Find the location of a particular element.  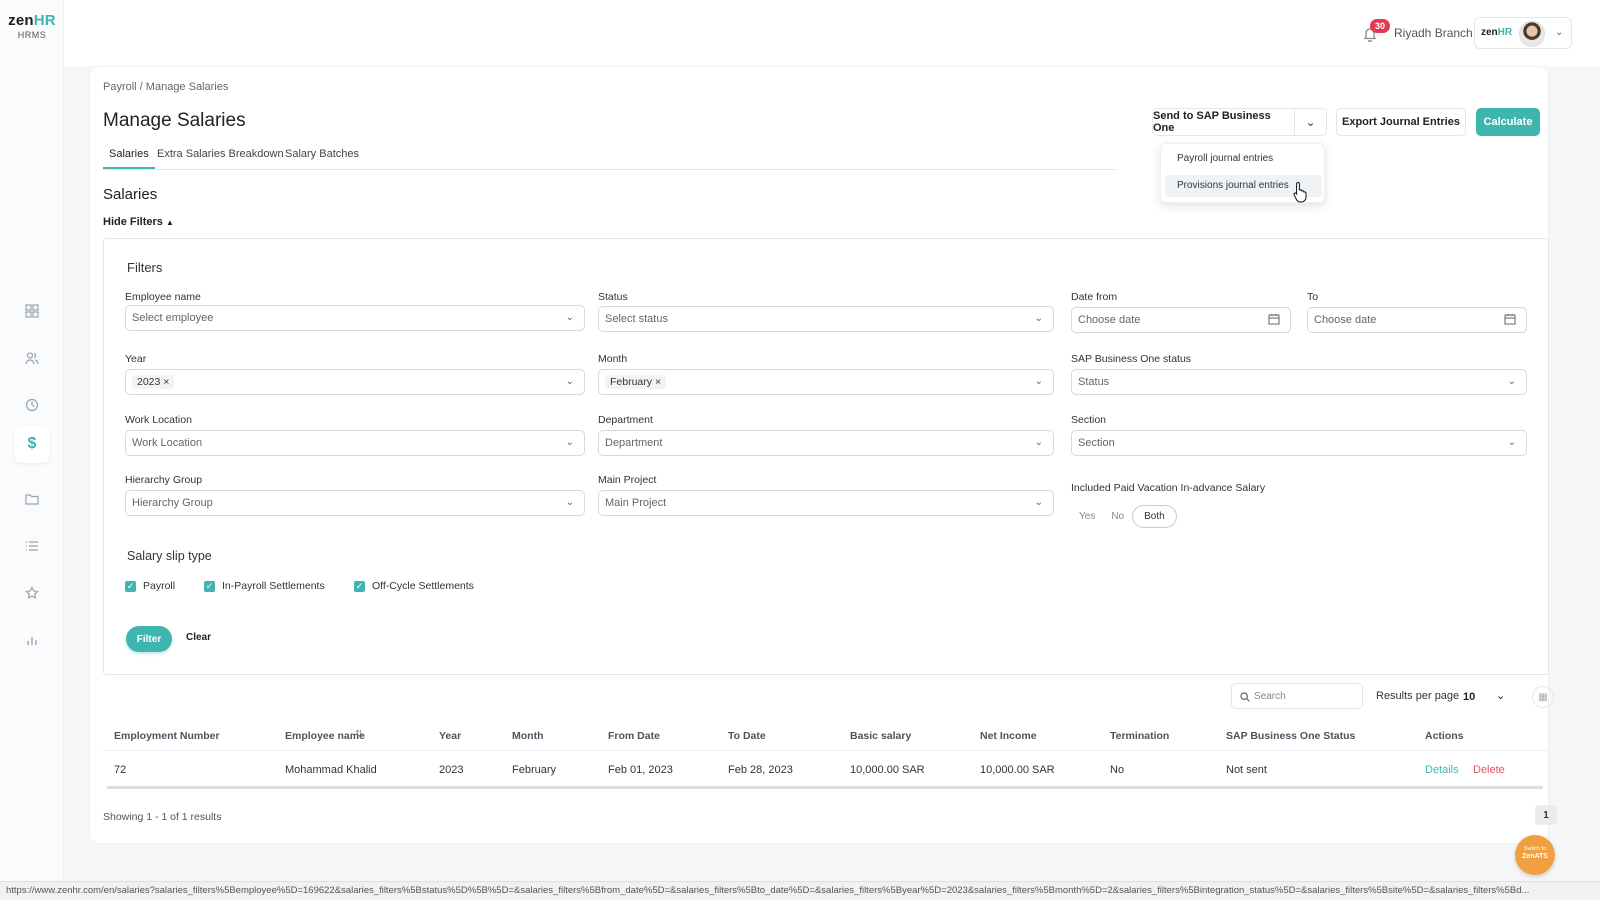

checkbox-in-payroll-settlements: ✓ In-Payroll Settlements is located at coordinates (264, 586).